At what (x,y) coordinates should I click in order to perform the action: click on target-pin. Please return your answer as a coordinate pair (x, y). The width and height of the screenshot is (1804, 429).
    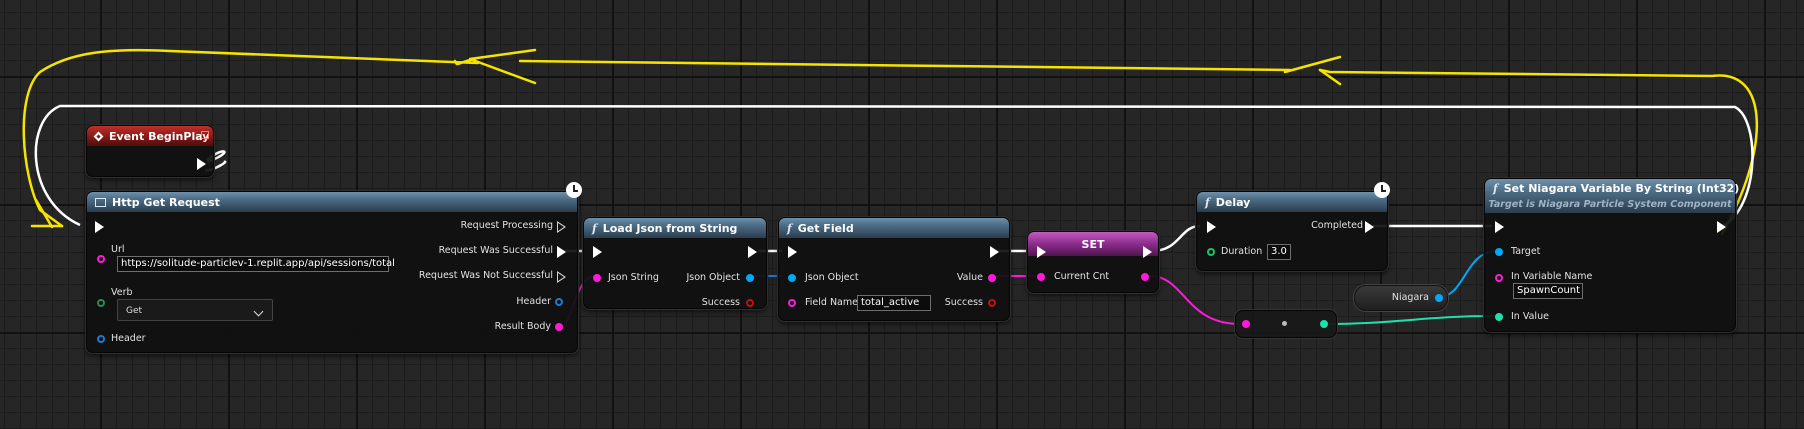
    Looking at the image, I should click on (1499, 252).